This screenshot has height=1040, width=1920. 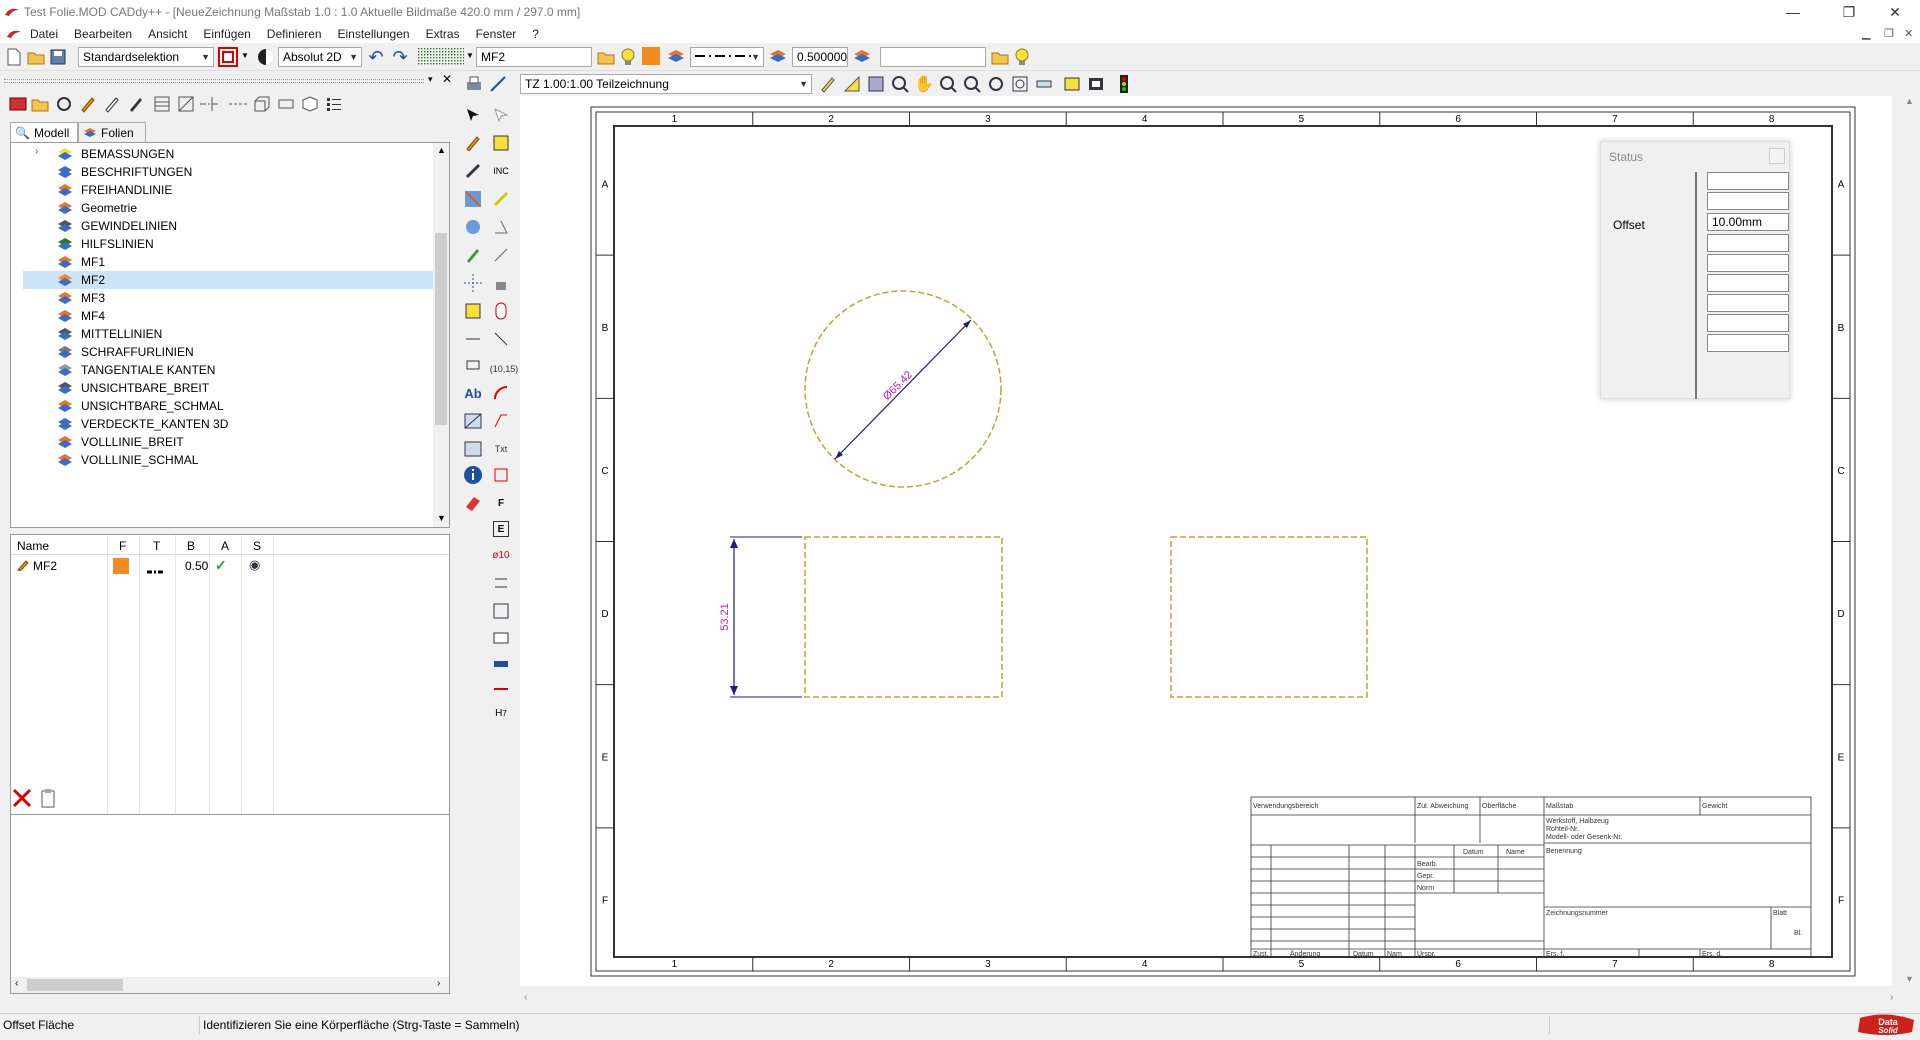 What do you see at coordinates (156, 568) in the screenshot?
I see `row-linetype-icon` at bounding box center [156, 568].